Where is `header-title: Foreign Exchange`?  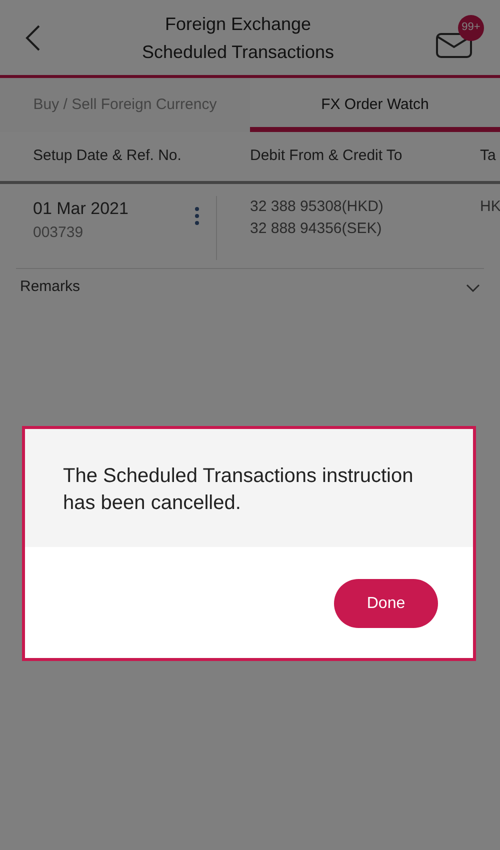
header-title: Foreign Exchange is located at coordinates (238, 24).